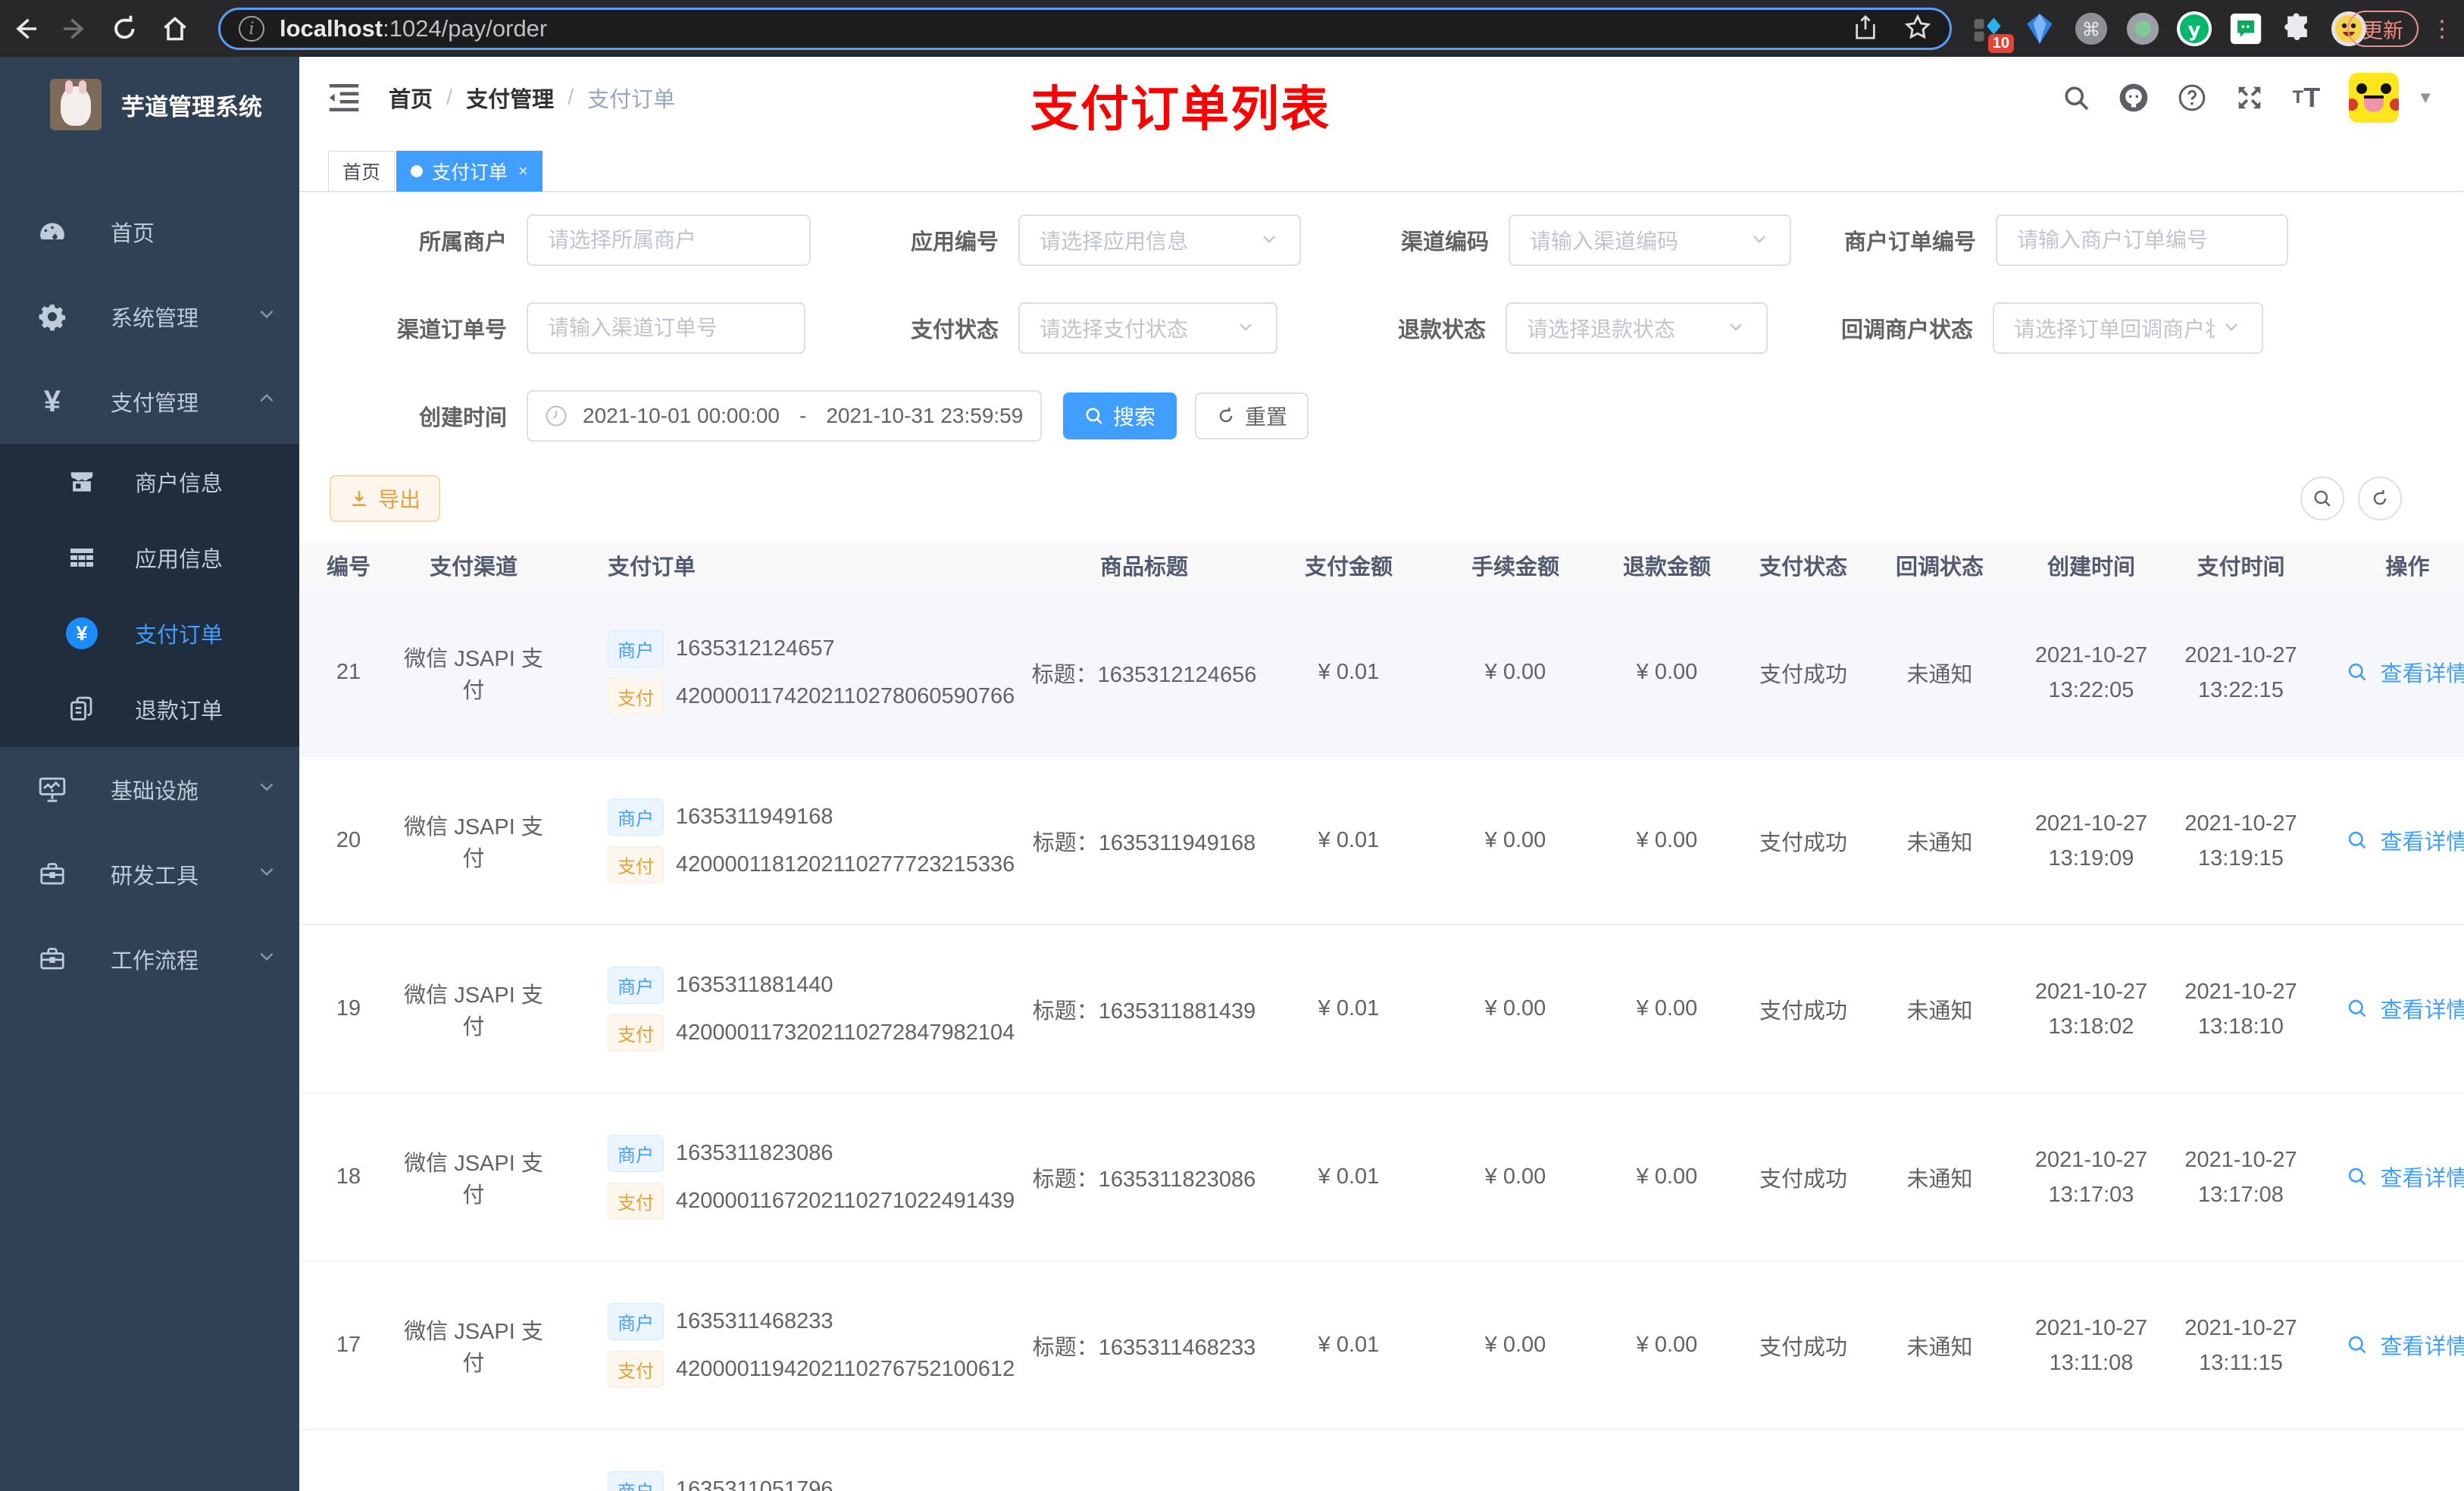  What do you see at coordinates (149, 789) in the screenshot?
I see `sidebar-item-7: 基础设施` at bounding box center [149, 789].